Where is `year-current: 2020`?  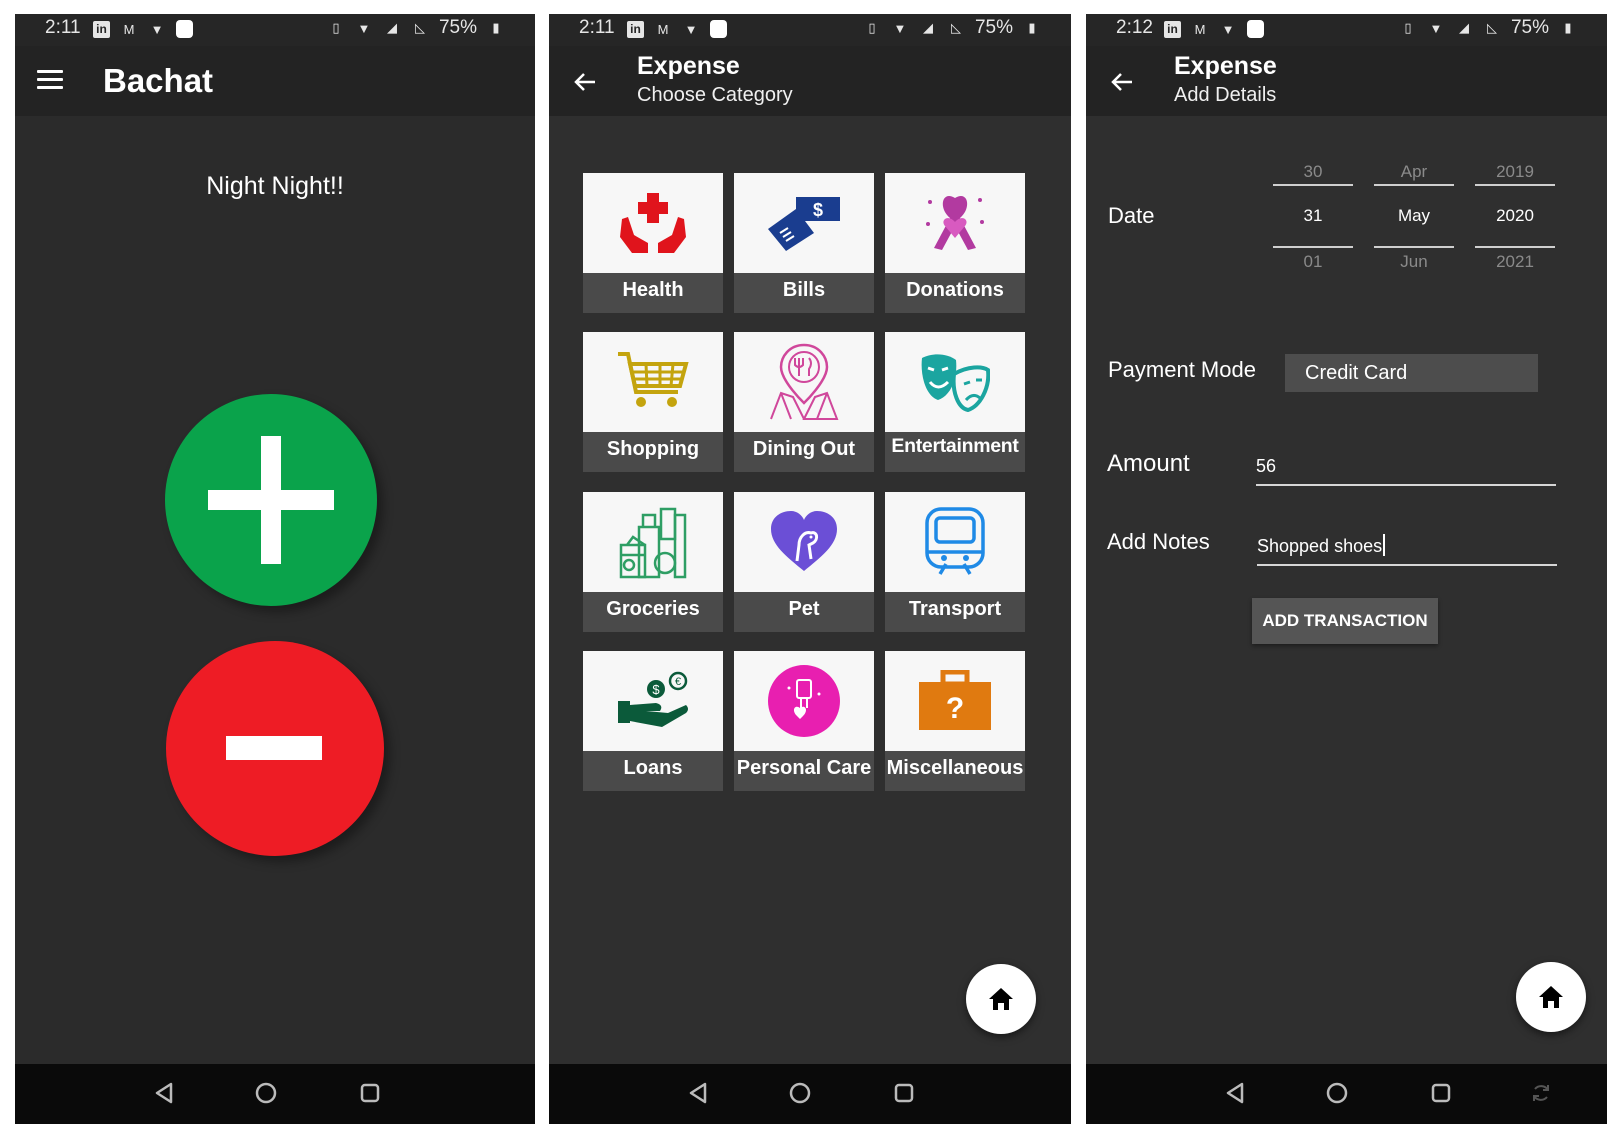 year-current: 2020 is located at coordinates (1515, 215).